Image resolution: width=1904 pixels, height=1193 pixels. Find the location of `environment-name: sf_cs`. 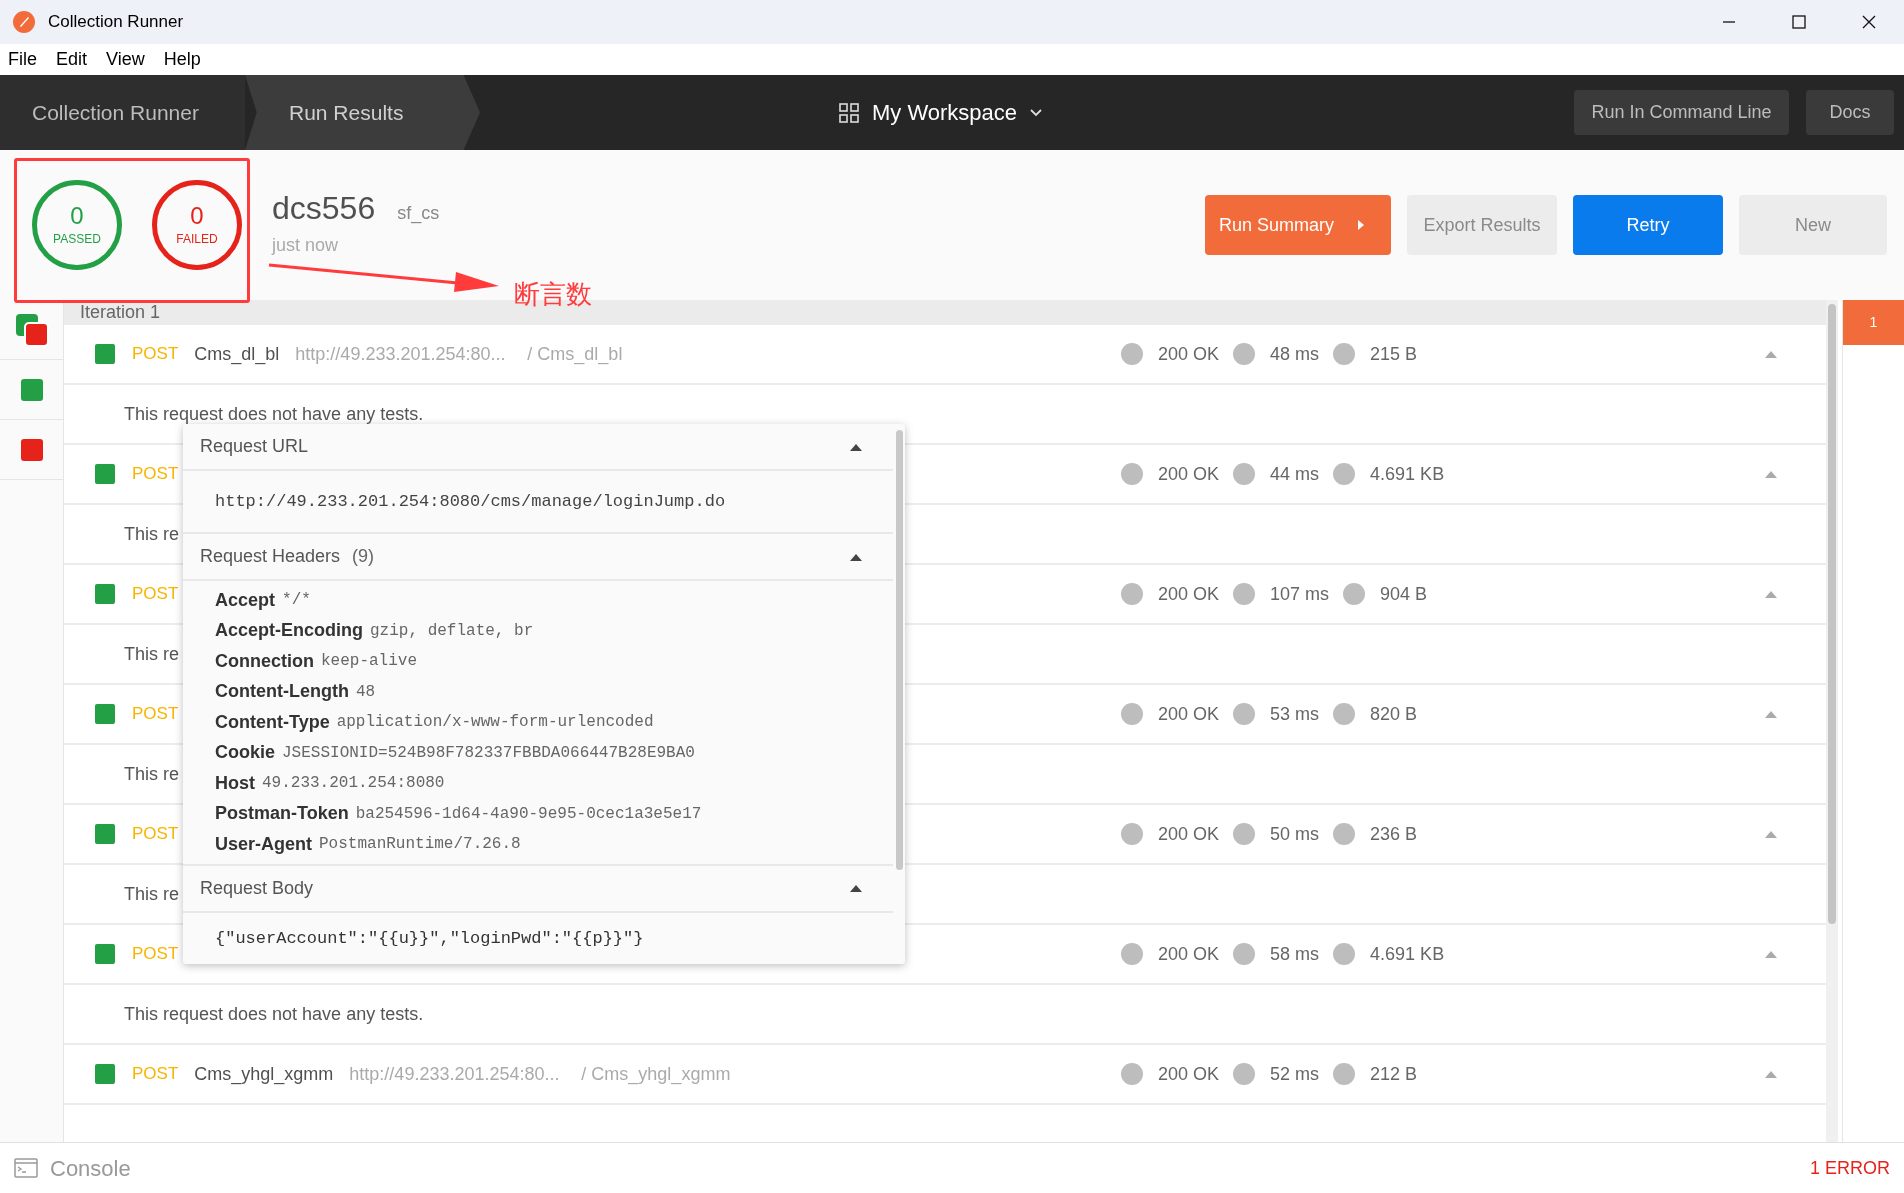

environment-name: sf_cs is located at coordinates (418, 213).